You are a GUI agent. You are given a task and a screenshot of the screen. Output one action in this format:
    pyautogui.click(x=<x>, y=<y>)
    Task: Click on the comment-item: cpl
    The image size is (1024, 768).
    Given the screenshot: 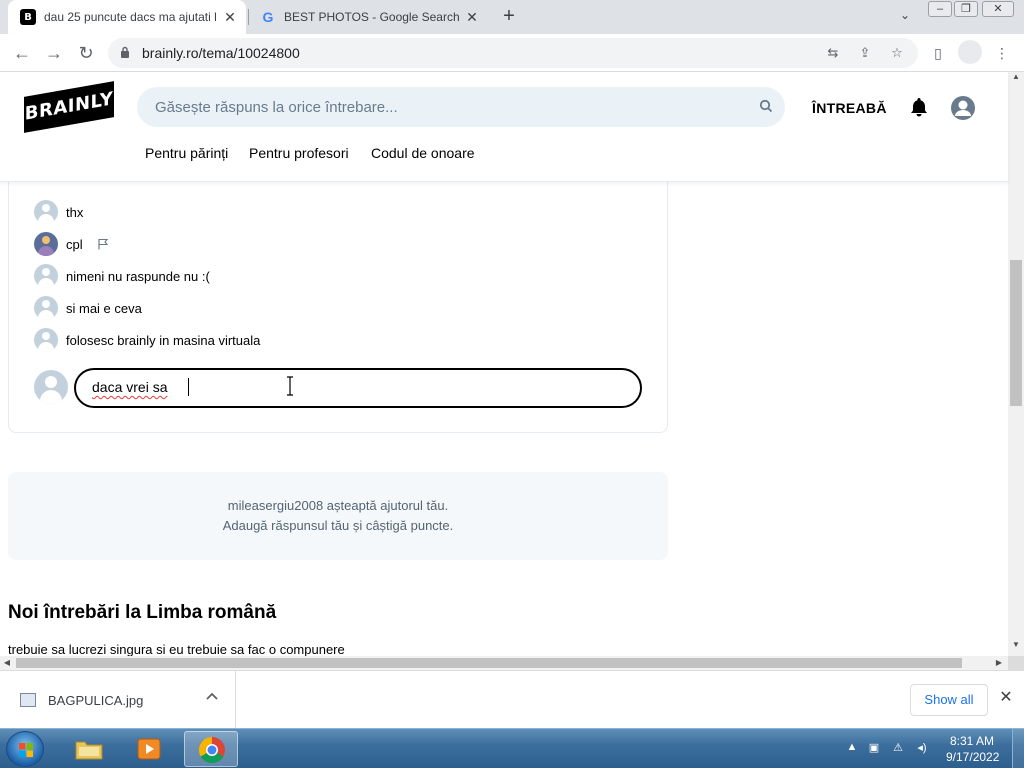 What is the action you would take?
    pyautogui.click(x=71, y=244)
    